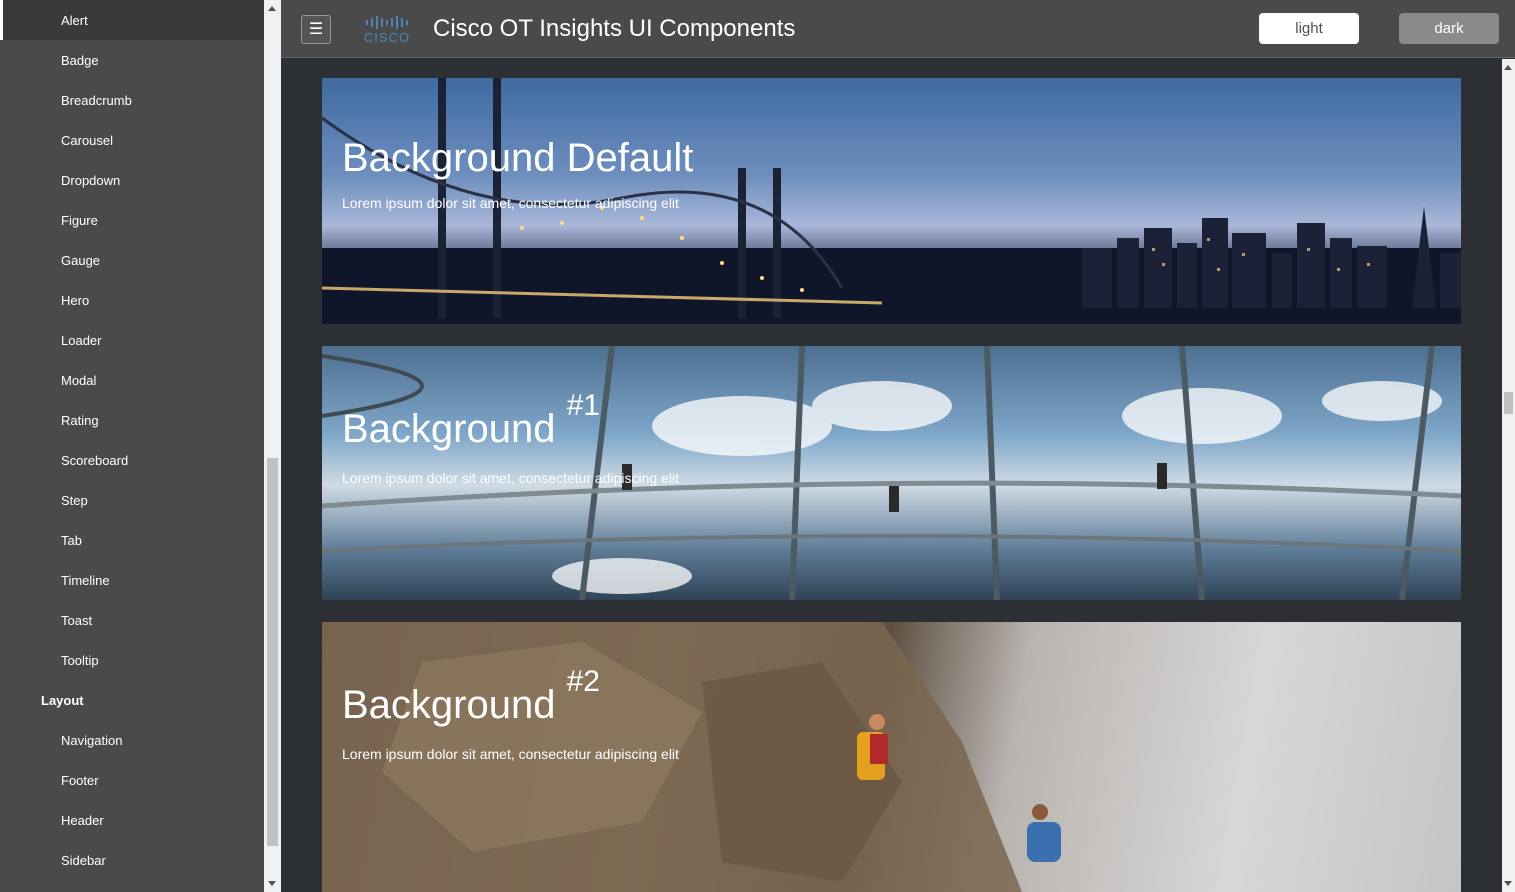 The image size is (1515, 892). I want to click on hero-title-superscript: #1, so click(583, 405).